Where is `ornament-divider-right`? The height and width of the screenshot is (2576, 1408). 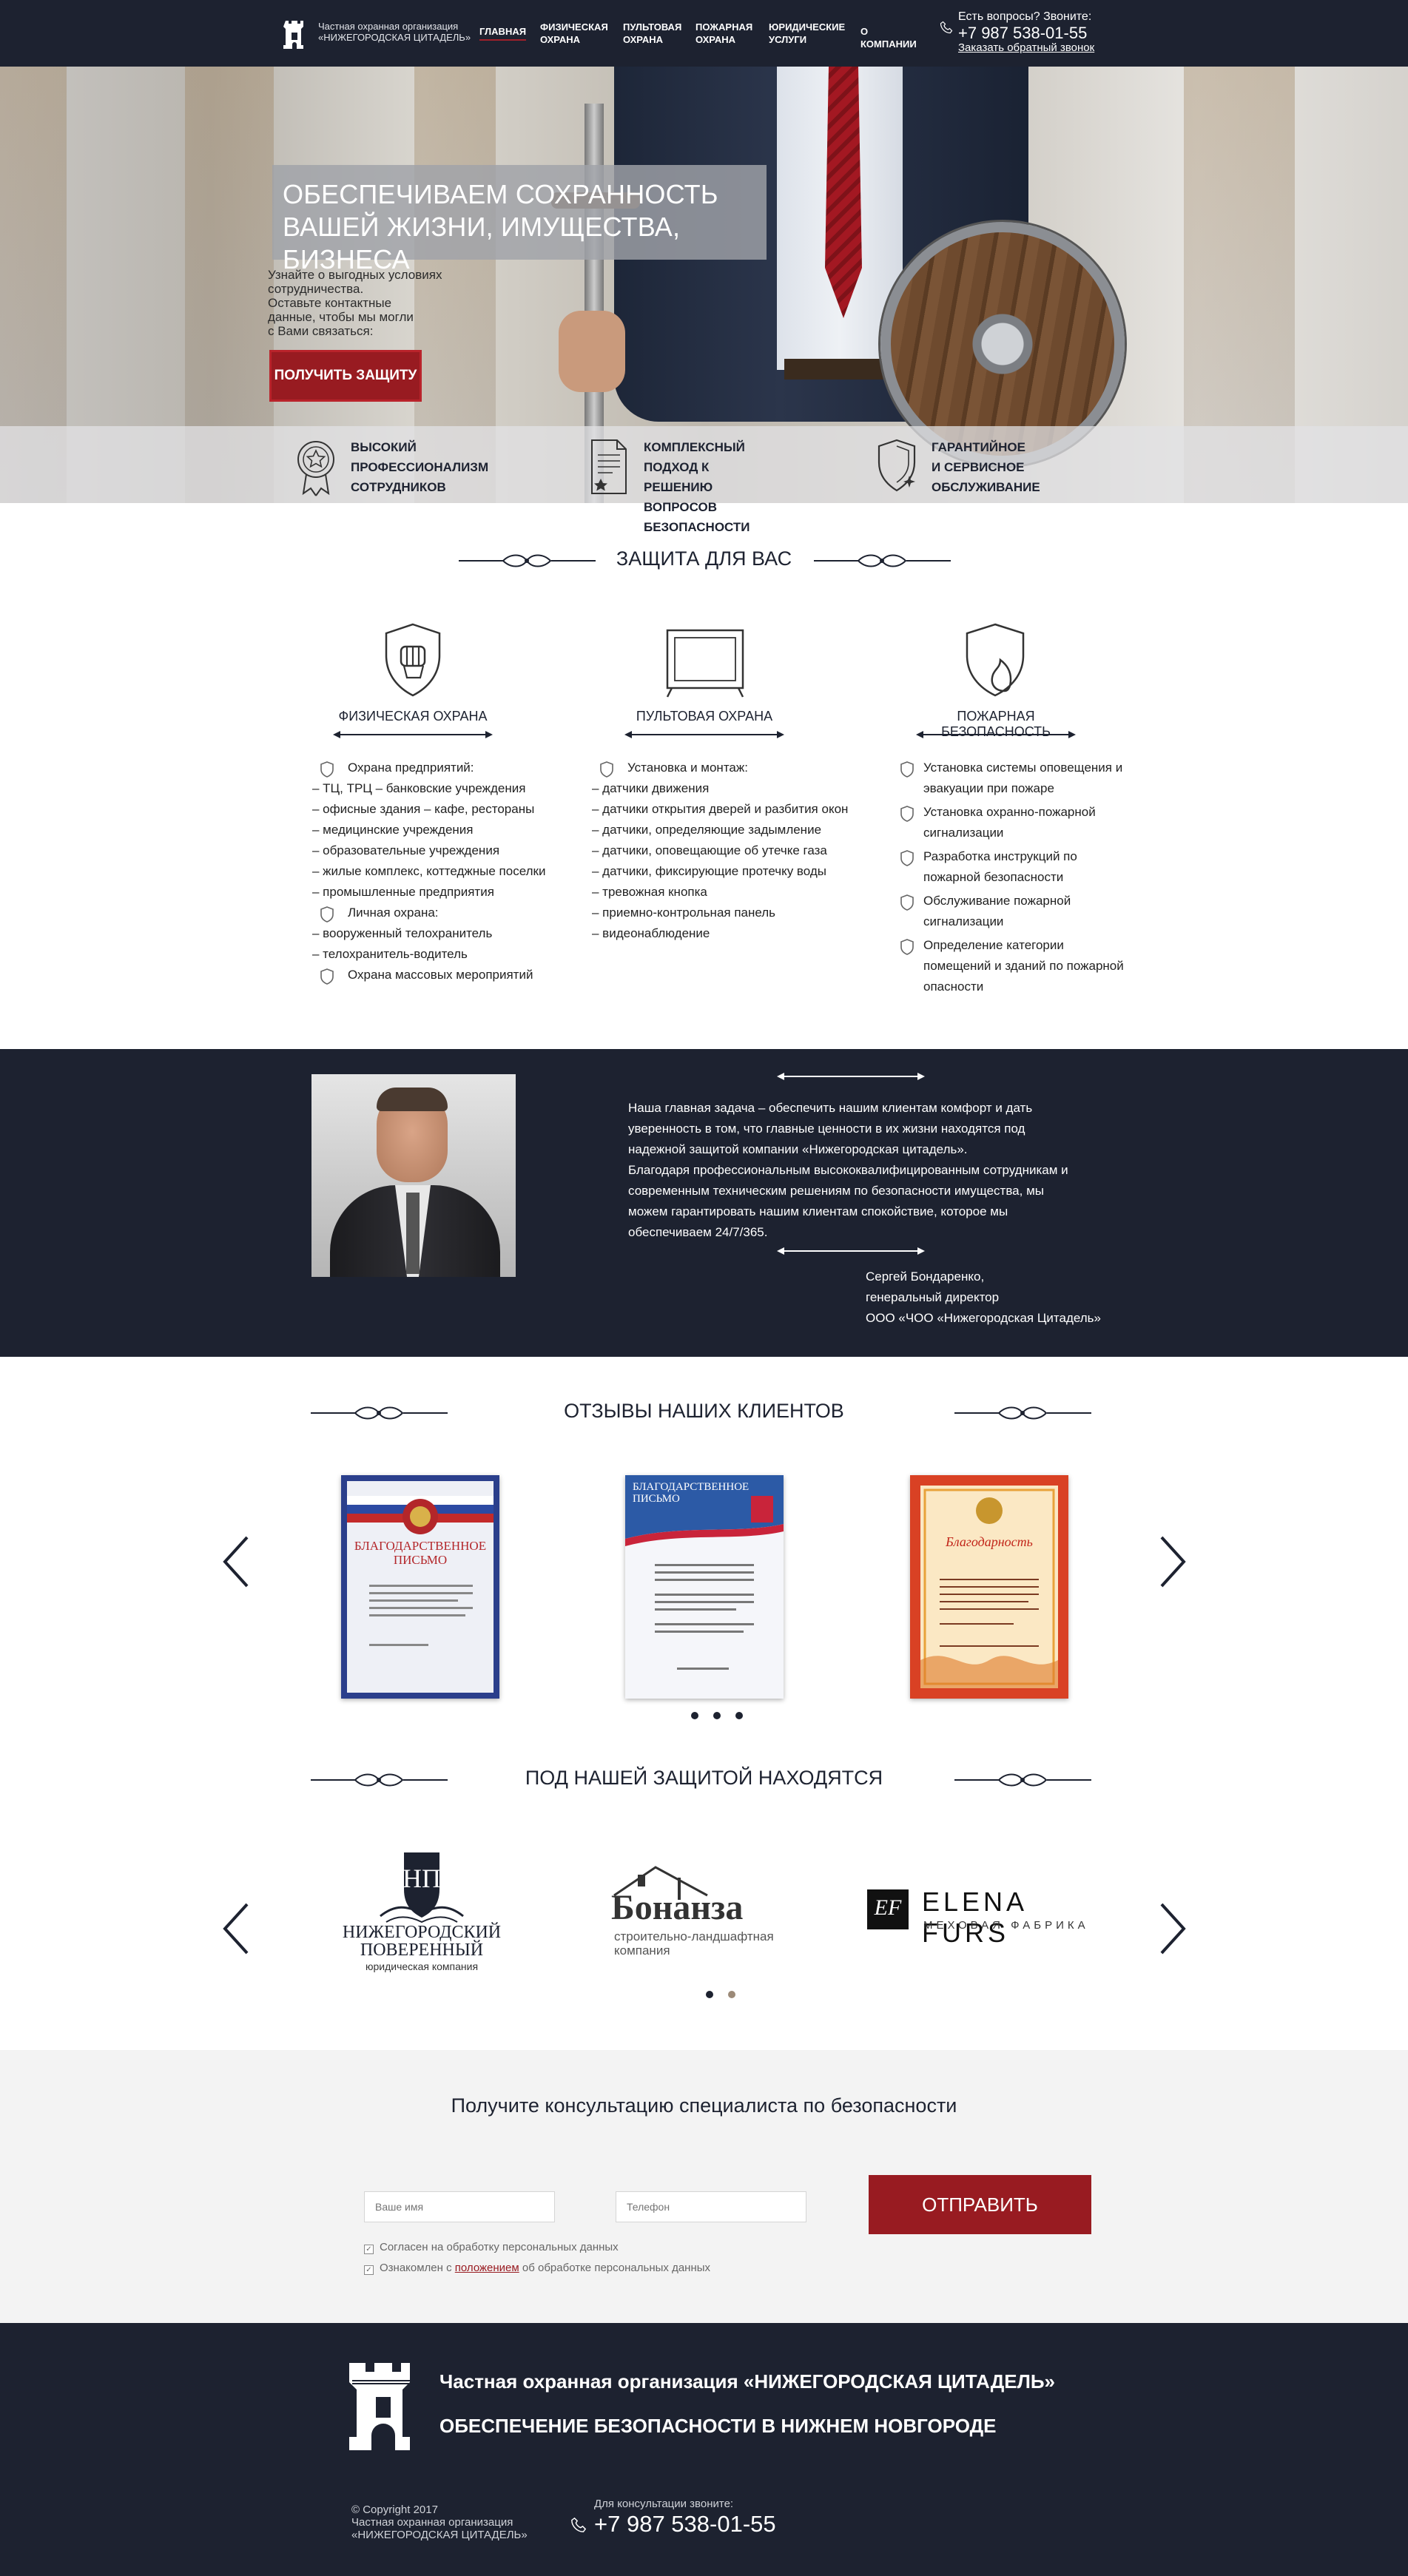
ornament-divider-right is located at coordinates (1022, 1780).